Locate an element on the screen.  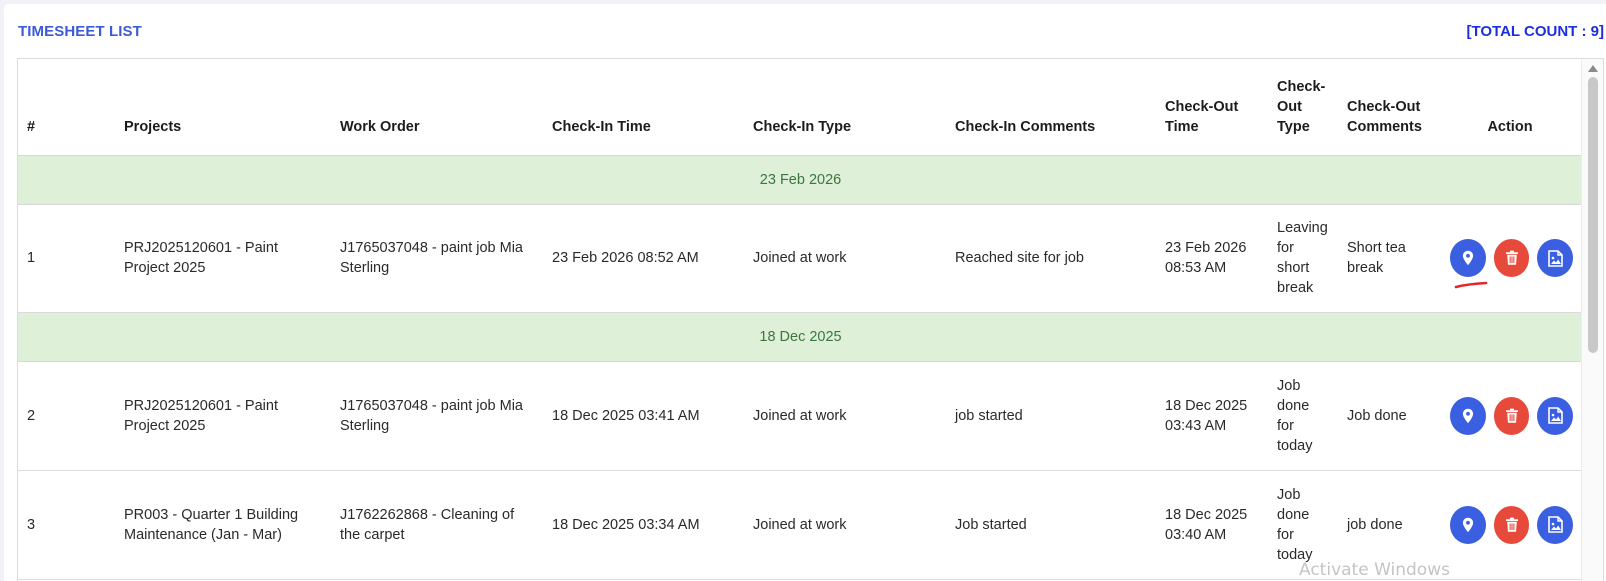
row-checkout-comments: Job done is located at coordinates (1388, 416).